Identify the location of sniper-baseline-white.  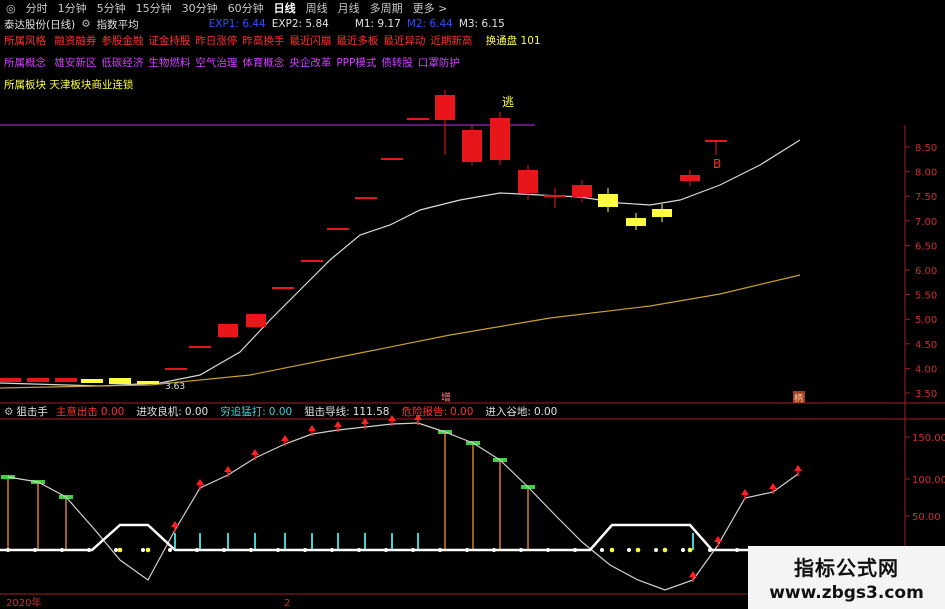
(374, 537).